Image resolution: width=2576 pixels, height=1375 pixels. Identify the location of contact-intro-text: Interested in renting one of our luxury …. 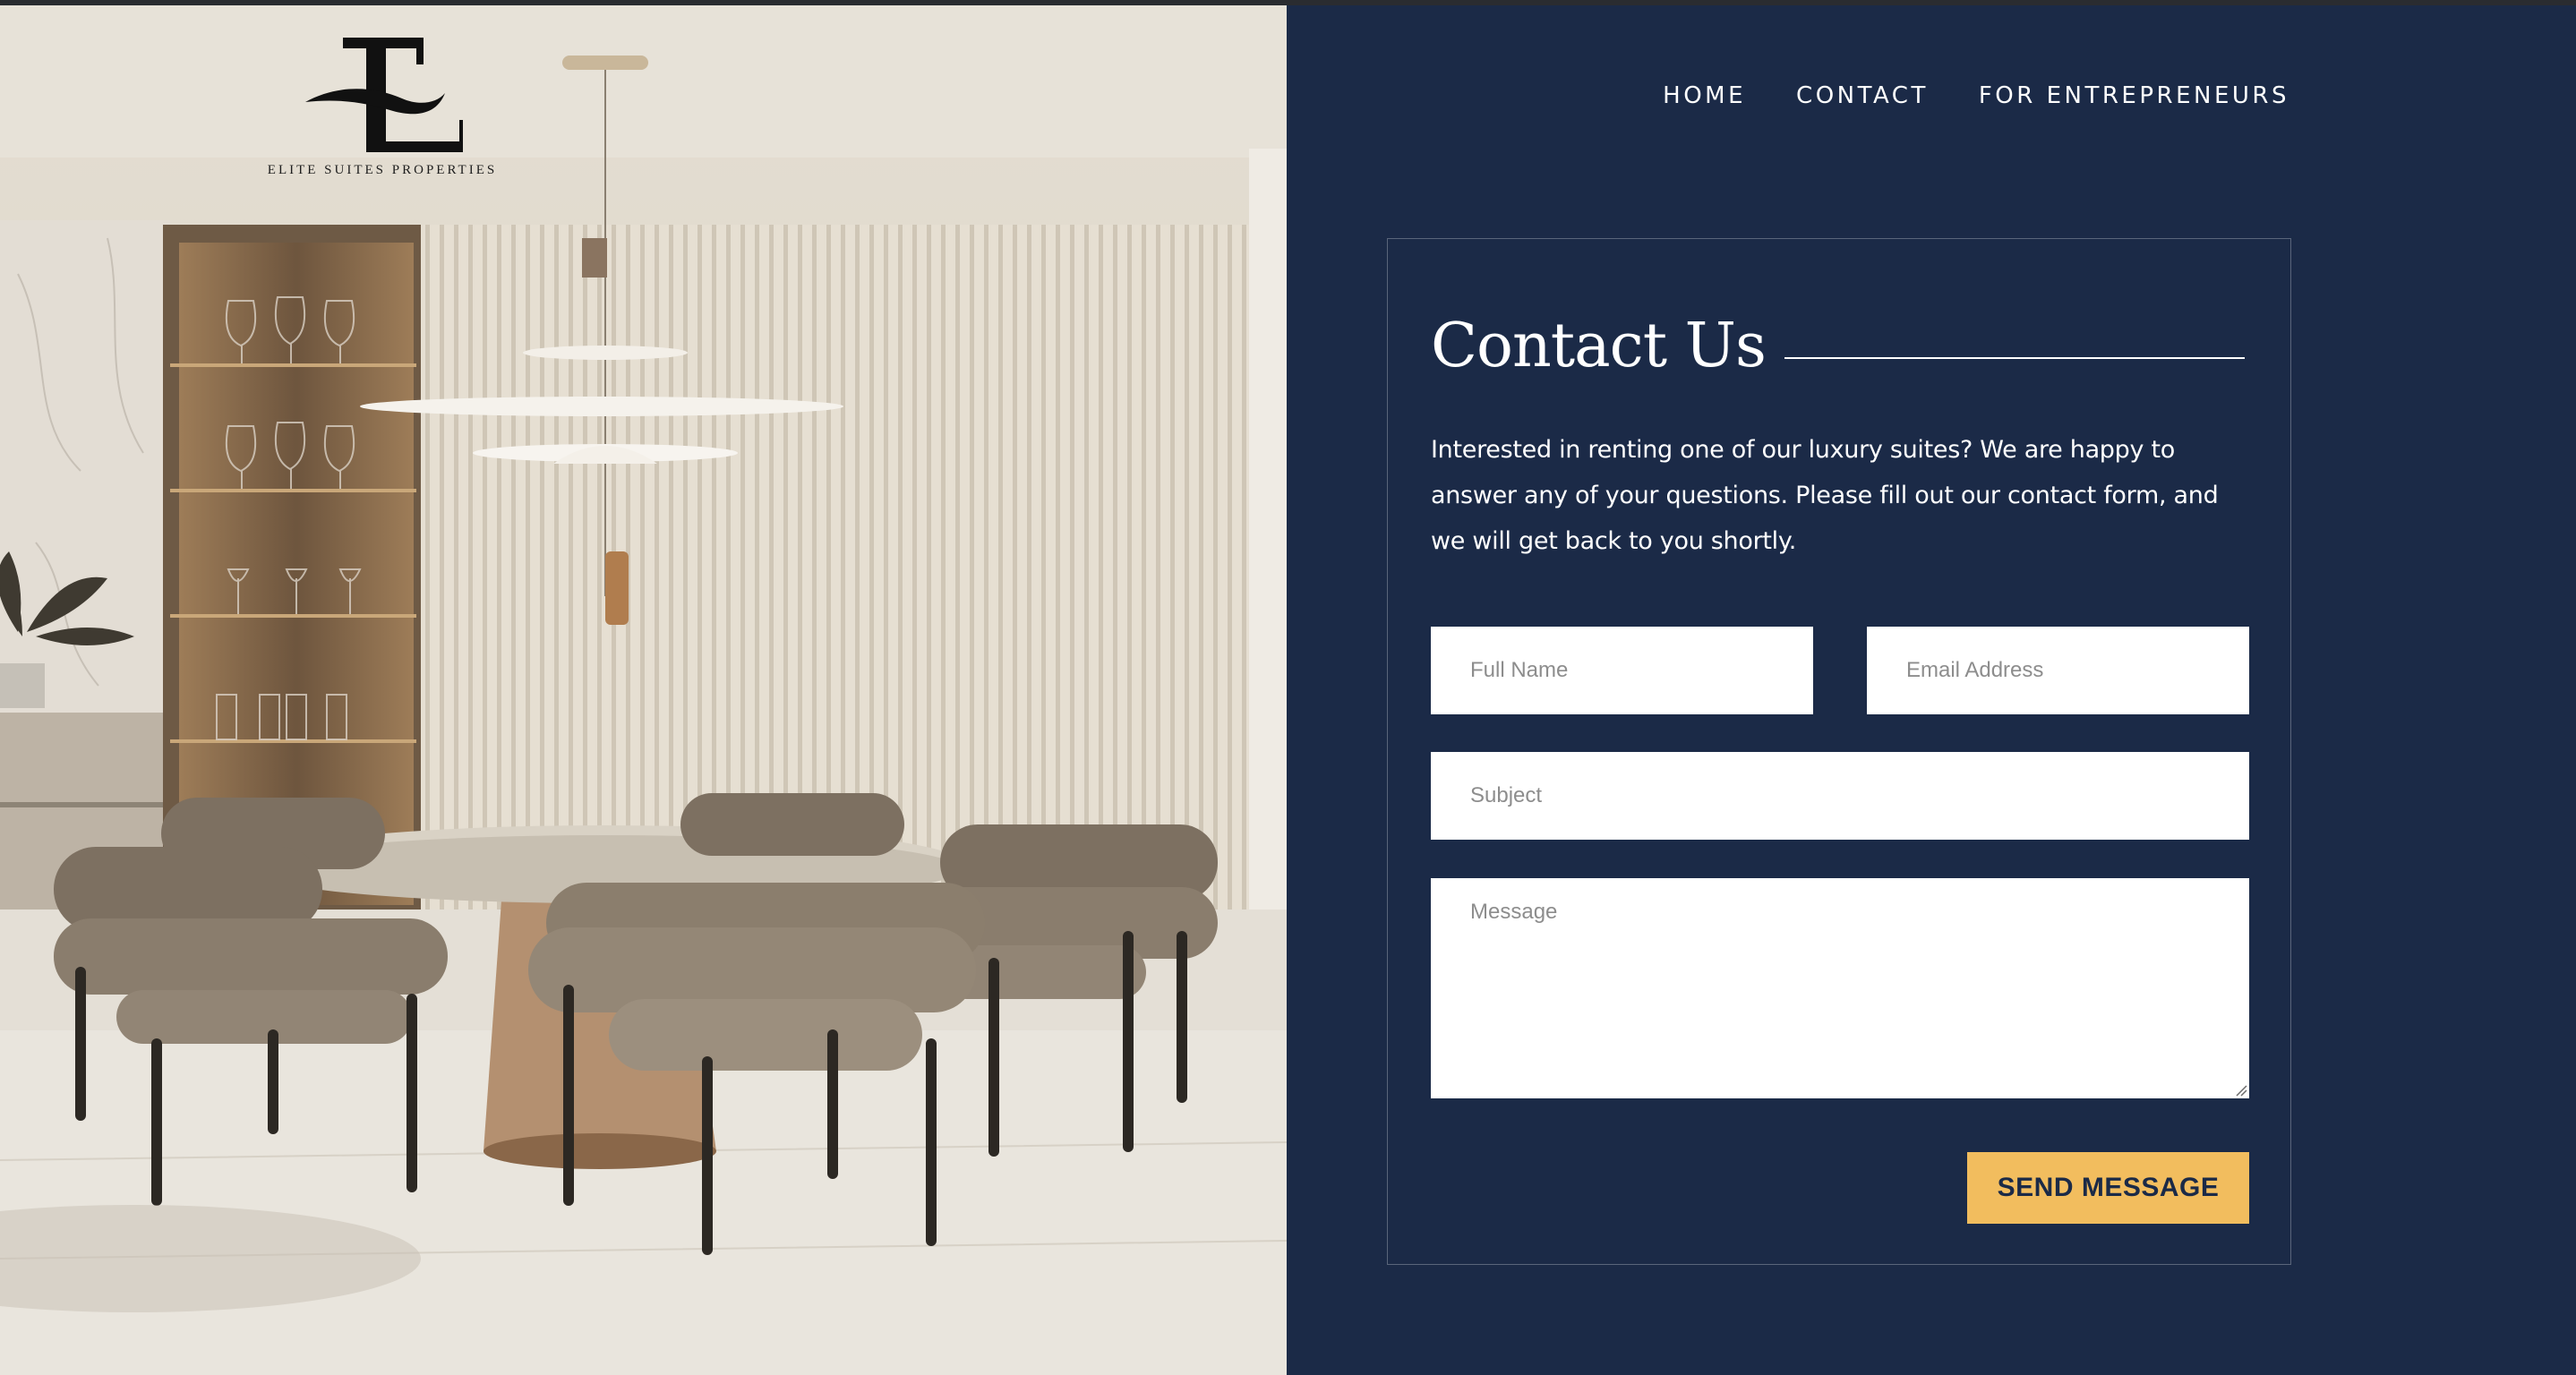
(1825, 495).